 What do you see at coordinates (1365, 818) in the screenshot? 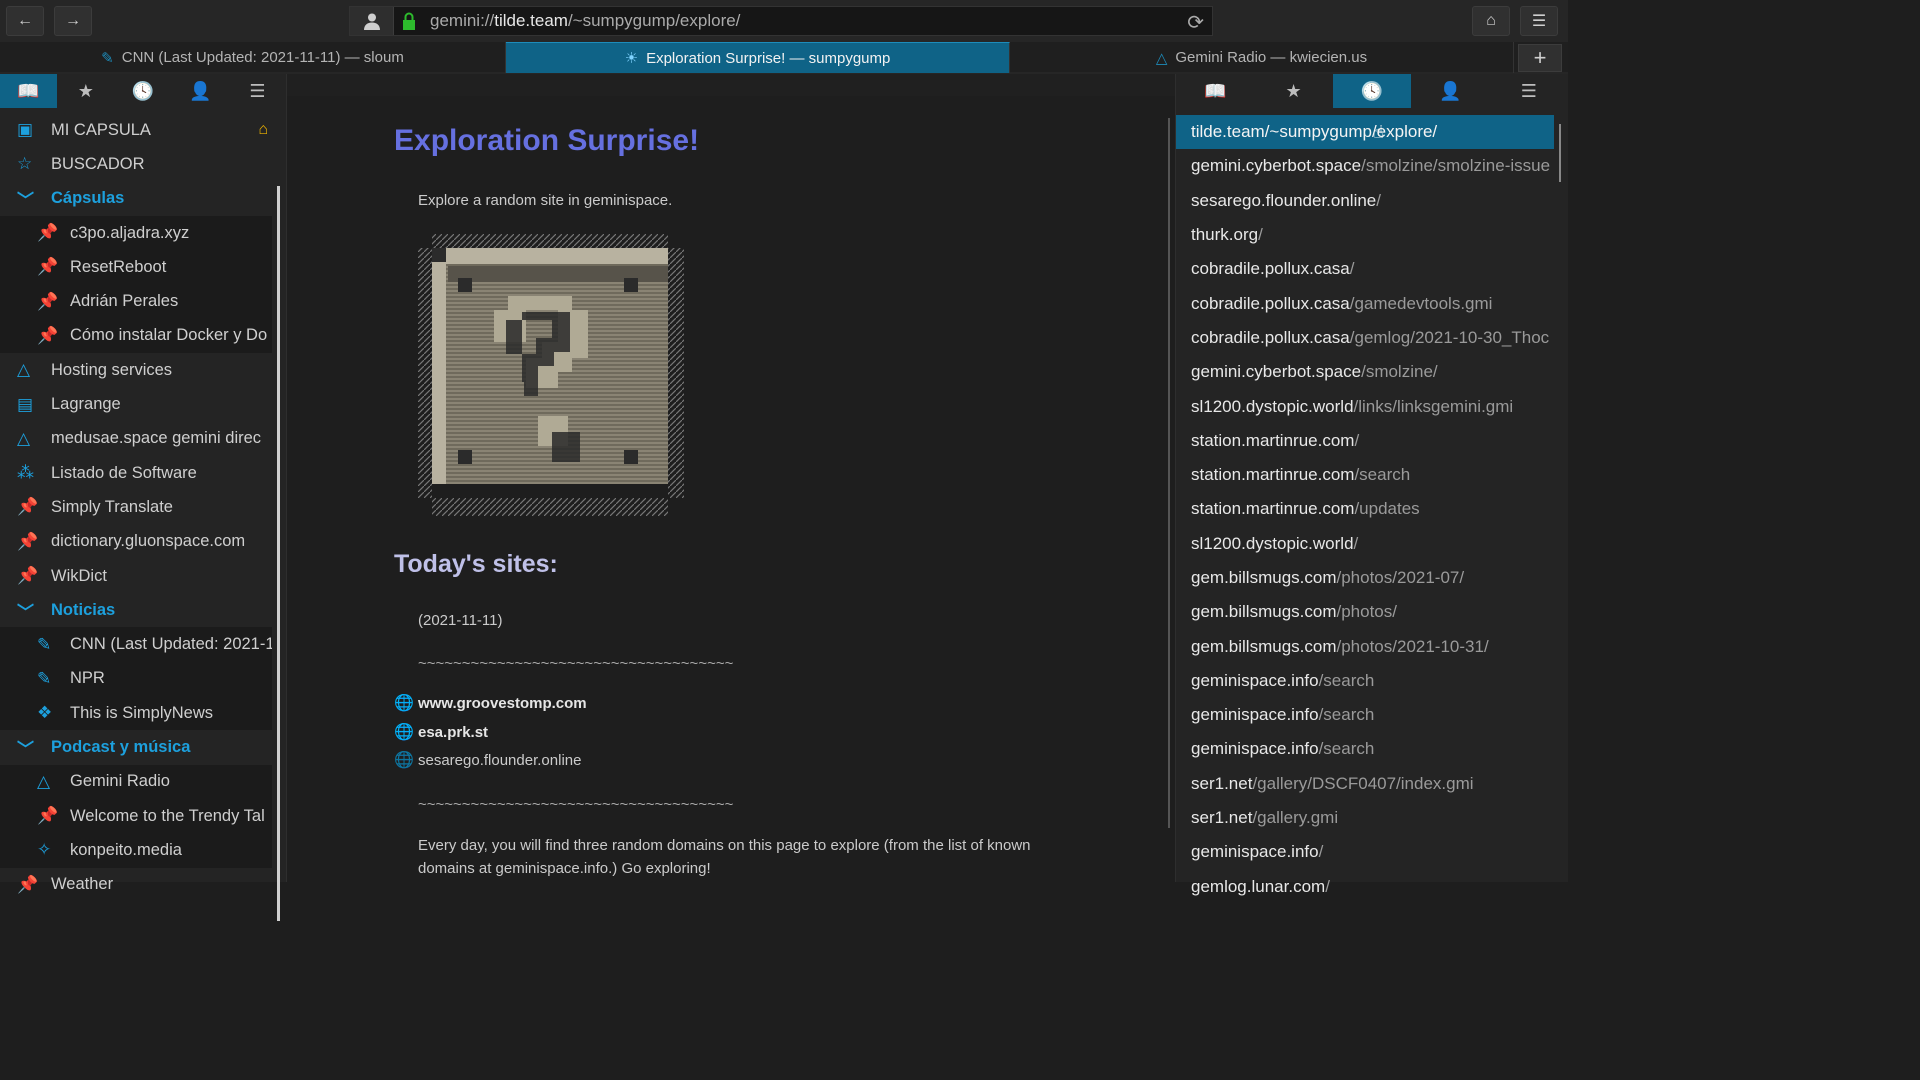
I see `history-item: ser1.net/gallery.gmi` at bounding box center [1365, 818].